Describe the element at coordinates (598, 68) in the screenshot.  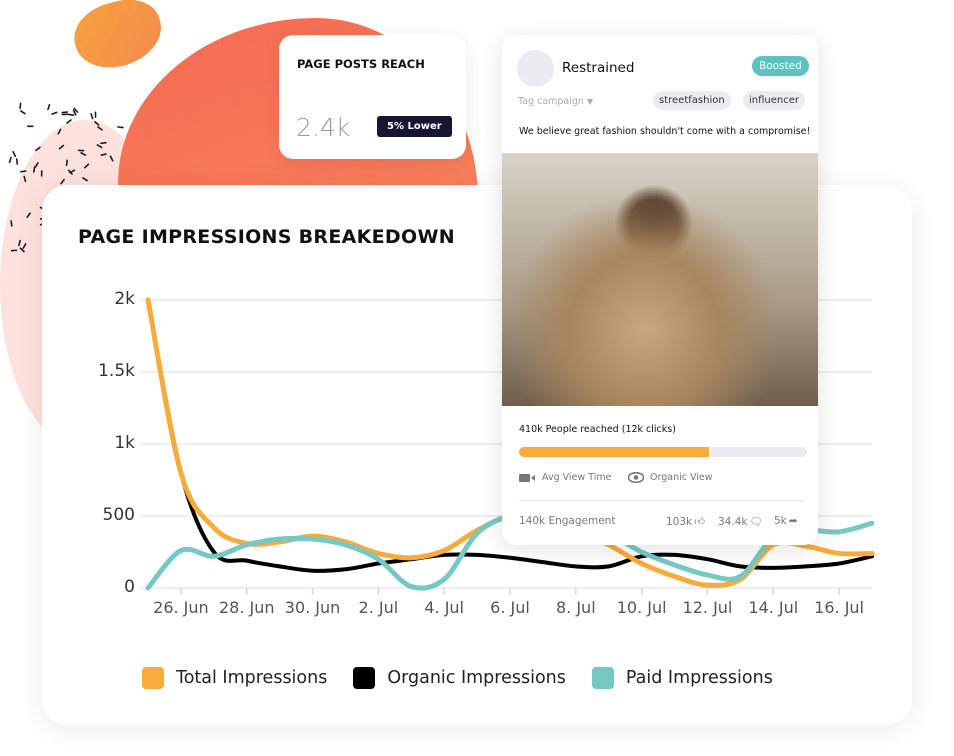
I see `post-author: Restrained` at that location.